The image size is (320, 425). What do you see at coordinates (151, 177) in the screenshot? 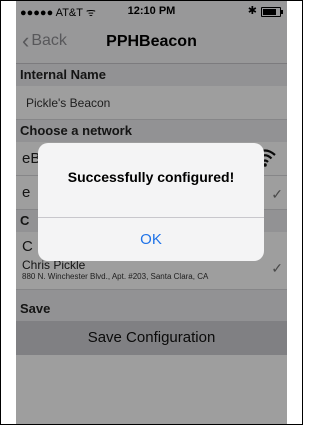
I see `alert-message: Successfully configured!` at bounding box center [151, 177].